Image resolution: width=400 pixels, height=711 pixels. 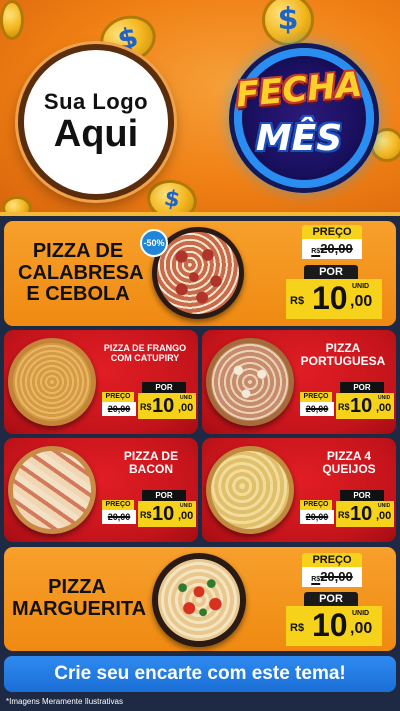 What do you see at coordinates (12, 20) in the screenshot?
I see `coin-icon` at bounding box center [12, 20].